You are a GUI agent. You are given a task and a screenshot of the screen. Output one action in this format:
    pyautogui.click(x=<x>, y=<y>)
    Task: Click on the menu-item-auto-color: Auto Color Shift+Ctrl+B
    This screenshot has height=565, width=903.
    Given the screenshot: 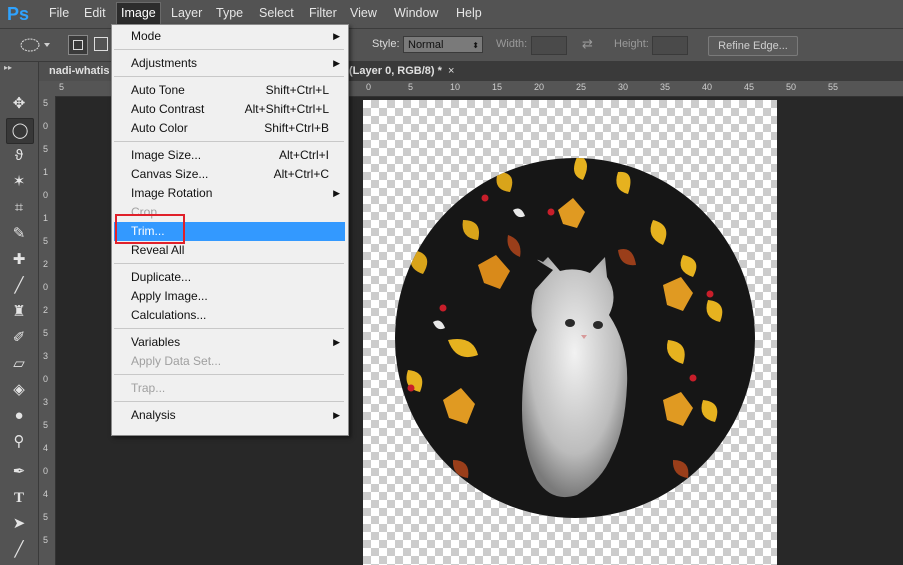 What is the action you would take?
    pyautogui.click(x=229, y=128)
    